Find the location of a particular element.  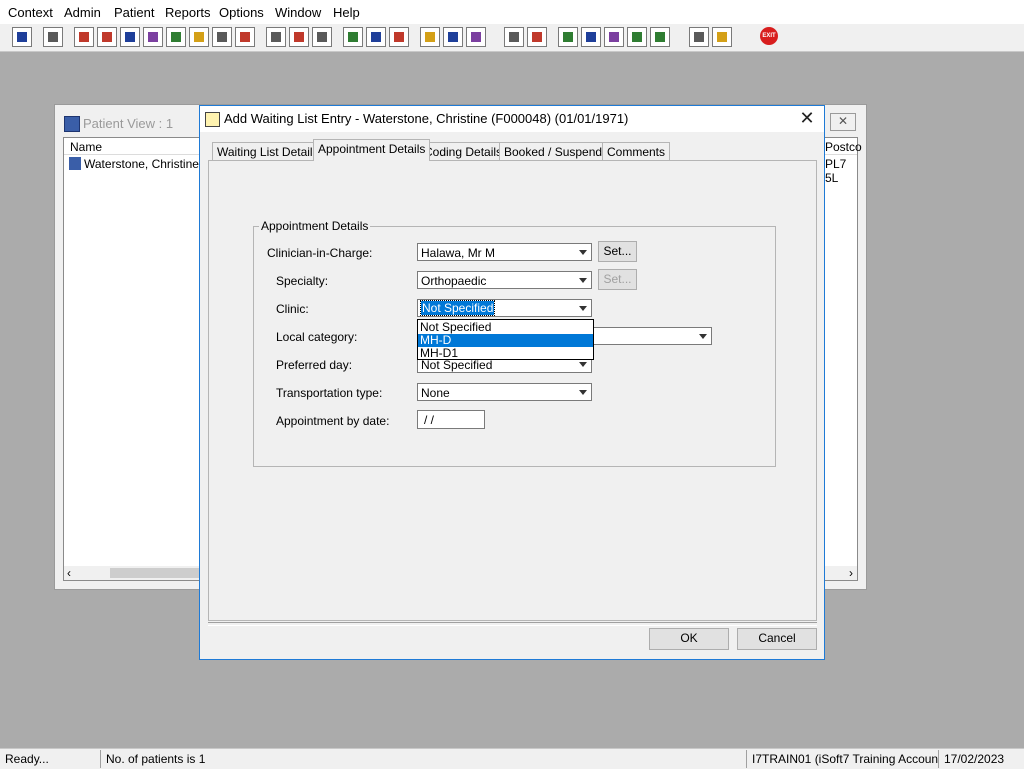

preferred-day-value: Not Specified is located at coordinates (457, 365).